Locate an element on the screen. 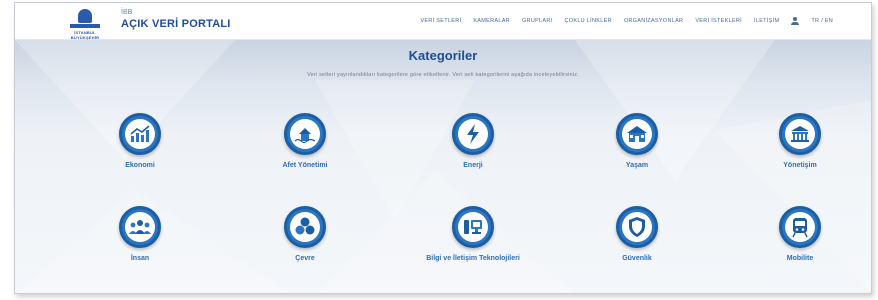 The image size is (878, 300). train-icon is located at coordinates (800, 228).